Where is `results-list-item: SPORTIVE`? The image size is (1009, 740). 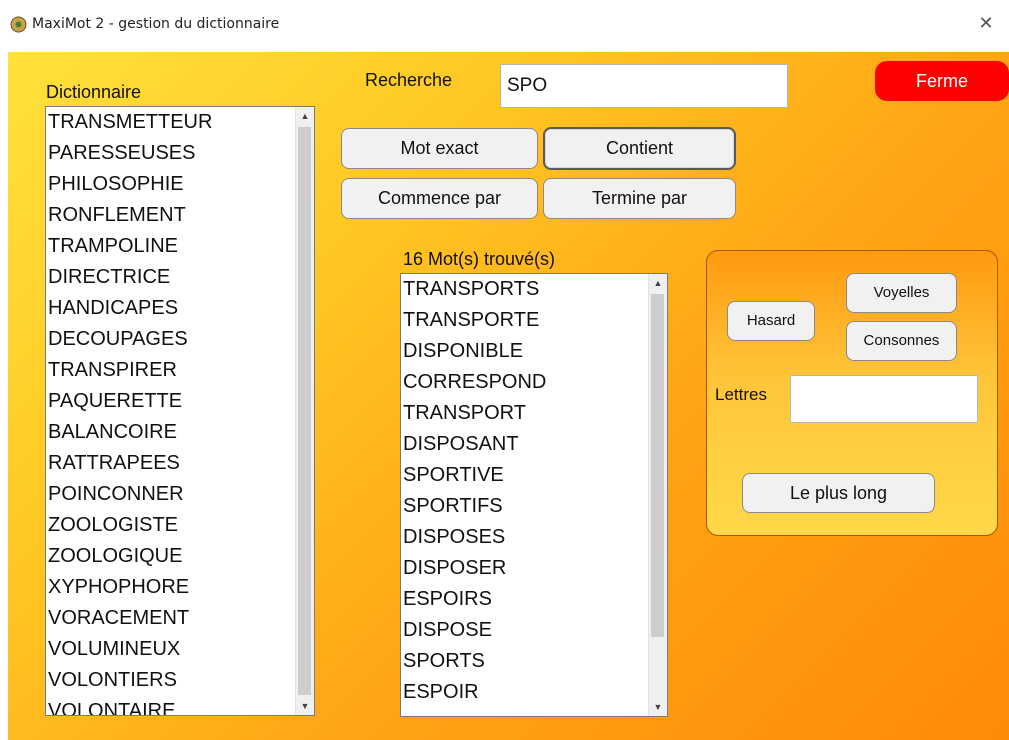
results-list-item: SPORTIVE is located at coordinates (525, 475).